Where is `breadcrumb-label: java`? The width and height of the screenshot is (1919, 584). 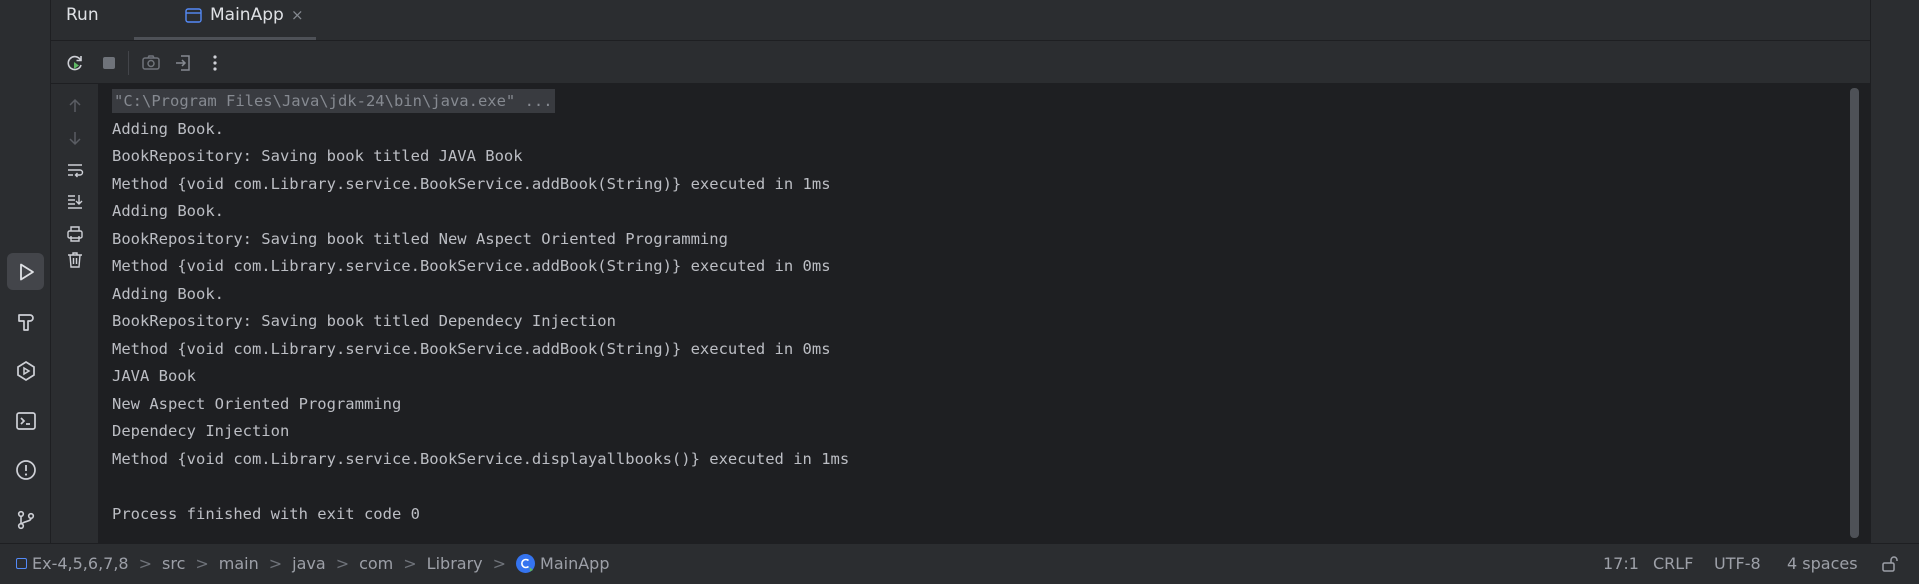
breadcrumb-label: java is located at coordinates (309, 563).